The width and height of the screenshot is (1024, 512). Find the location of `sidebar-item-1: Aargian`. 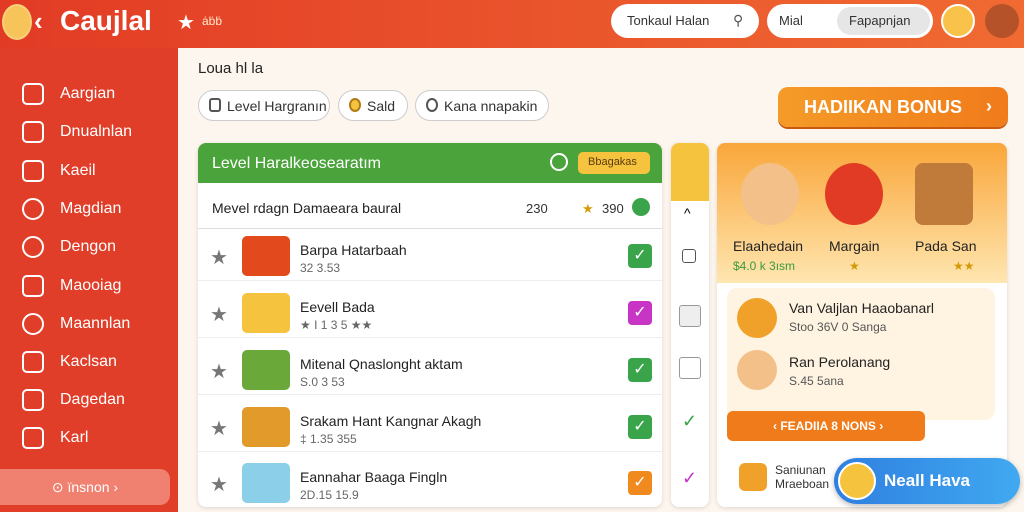

sidebar-item-1: Aargian is located at coordinates (89, 94).